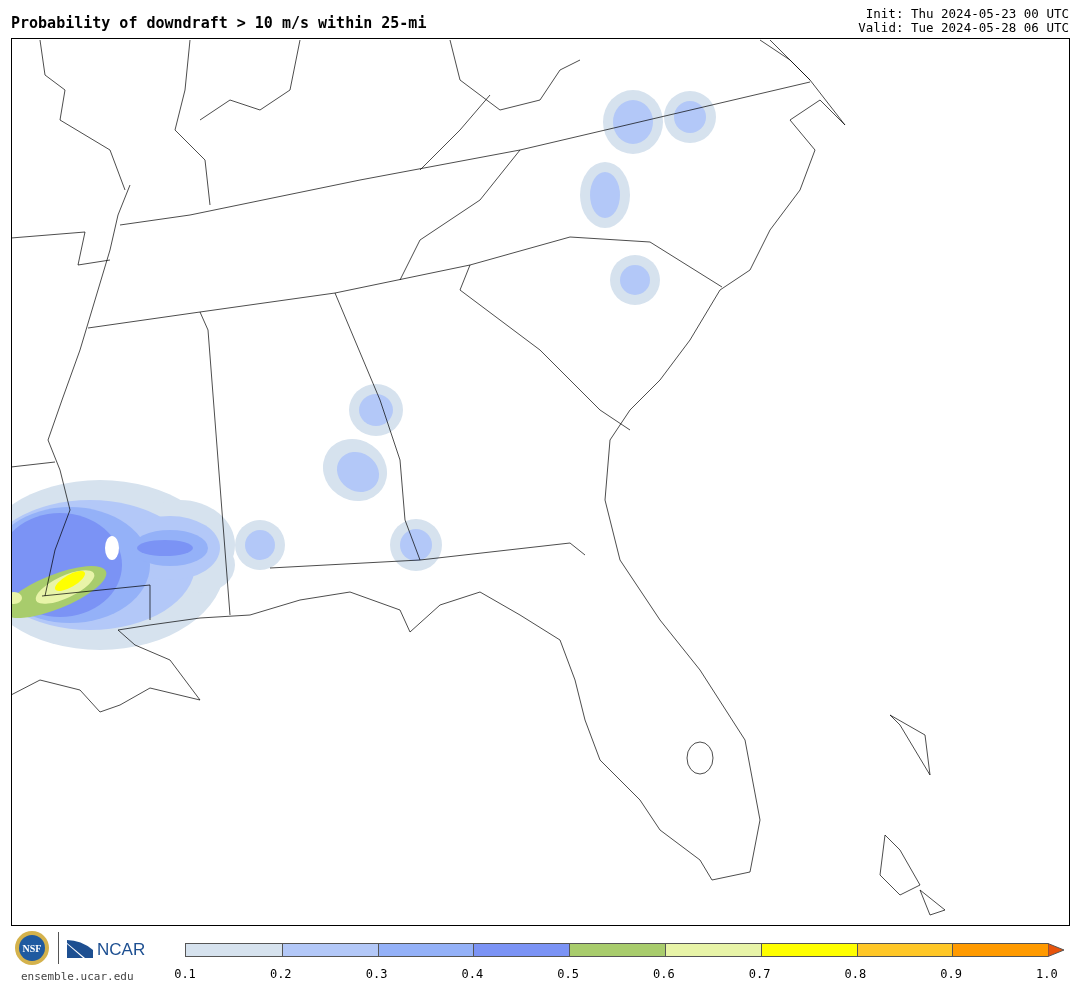 This screenshot has height=988, width=1080. I want to click on colorbar-tick-label: 0.6, so click(664, 974).